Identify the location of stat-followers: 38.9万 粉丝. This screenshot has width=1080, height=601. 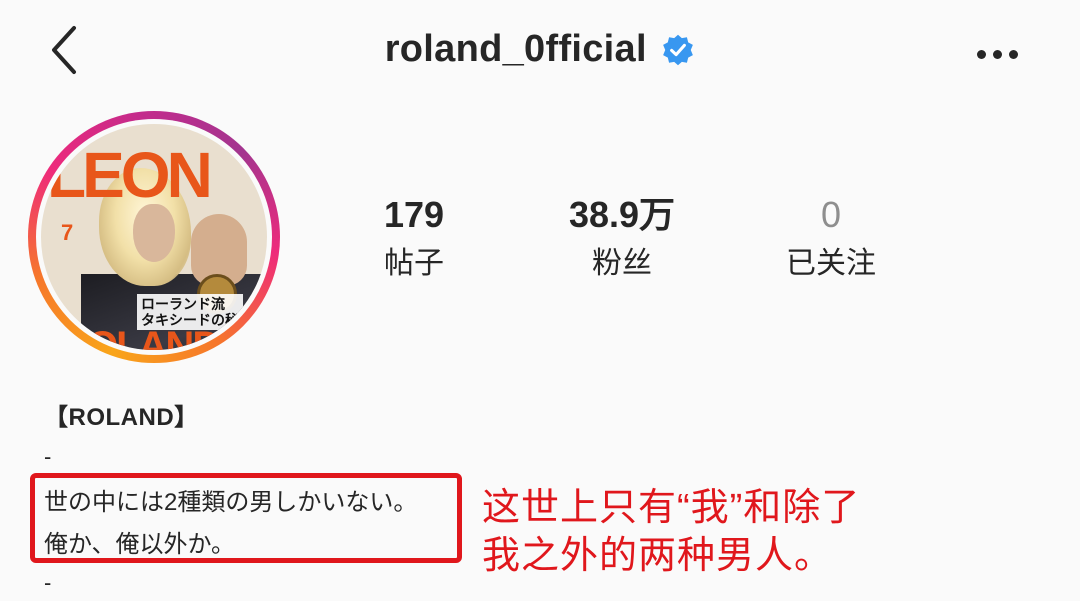
(622, 239).